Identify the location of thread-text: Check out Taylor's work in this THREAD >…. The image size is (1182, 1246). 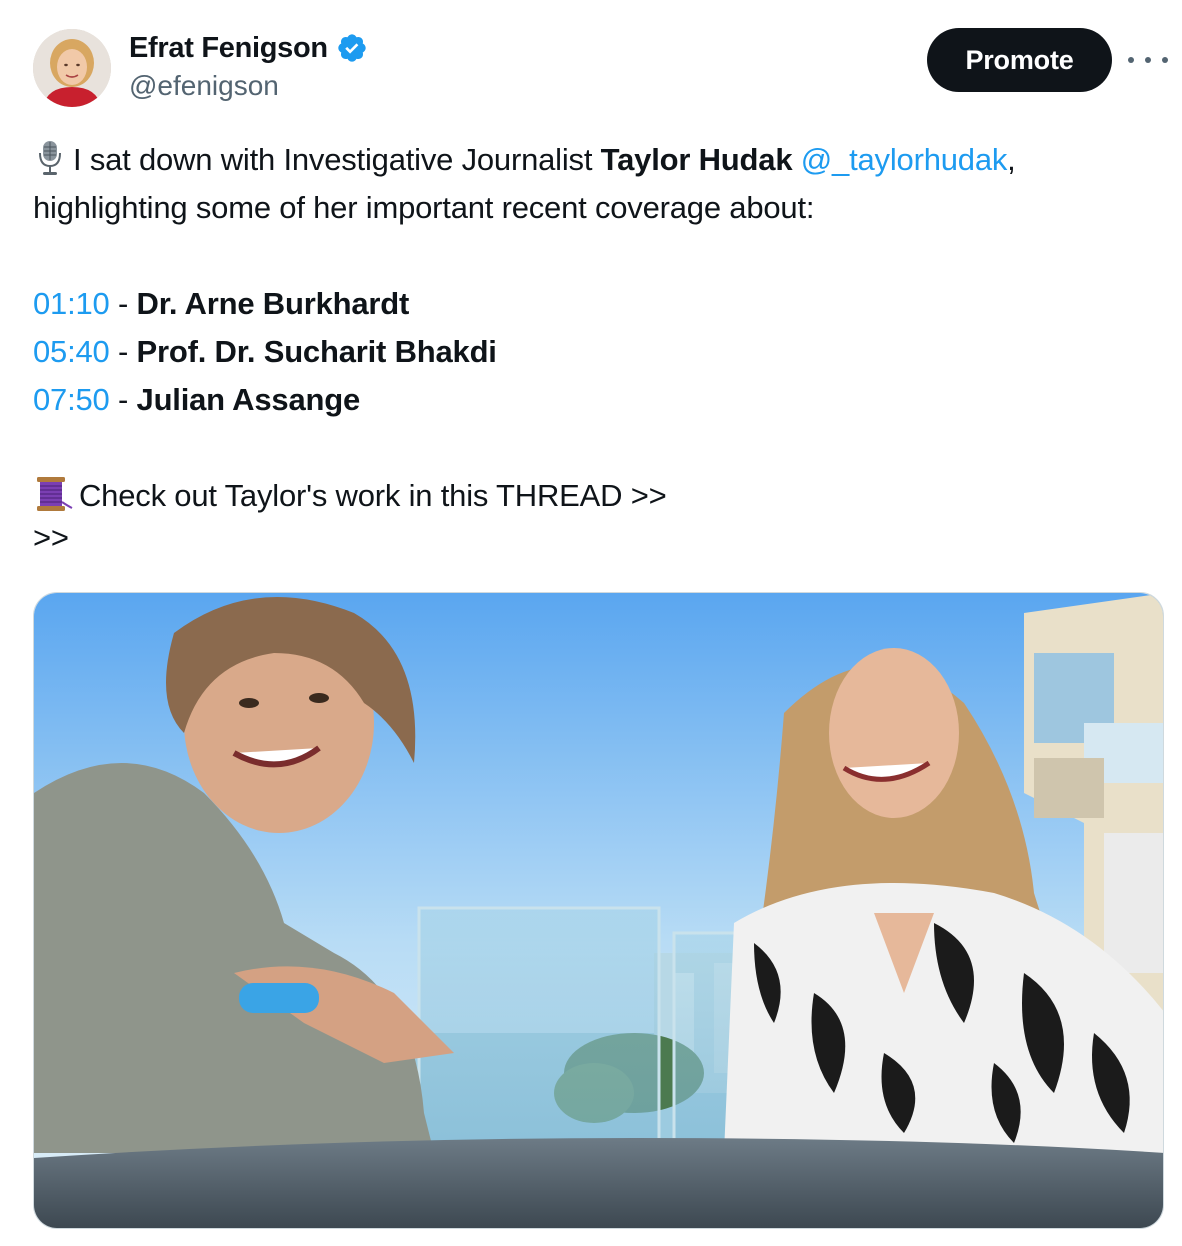
(373, 495).